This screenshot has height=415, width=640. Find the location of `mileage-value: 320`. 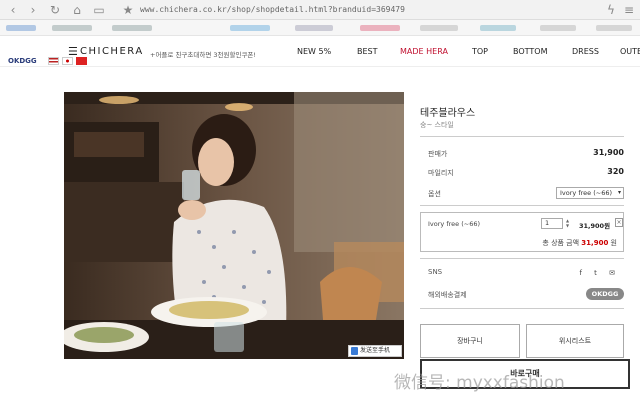

mileage-value: 320 is located at coordinates (615, 171).